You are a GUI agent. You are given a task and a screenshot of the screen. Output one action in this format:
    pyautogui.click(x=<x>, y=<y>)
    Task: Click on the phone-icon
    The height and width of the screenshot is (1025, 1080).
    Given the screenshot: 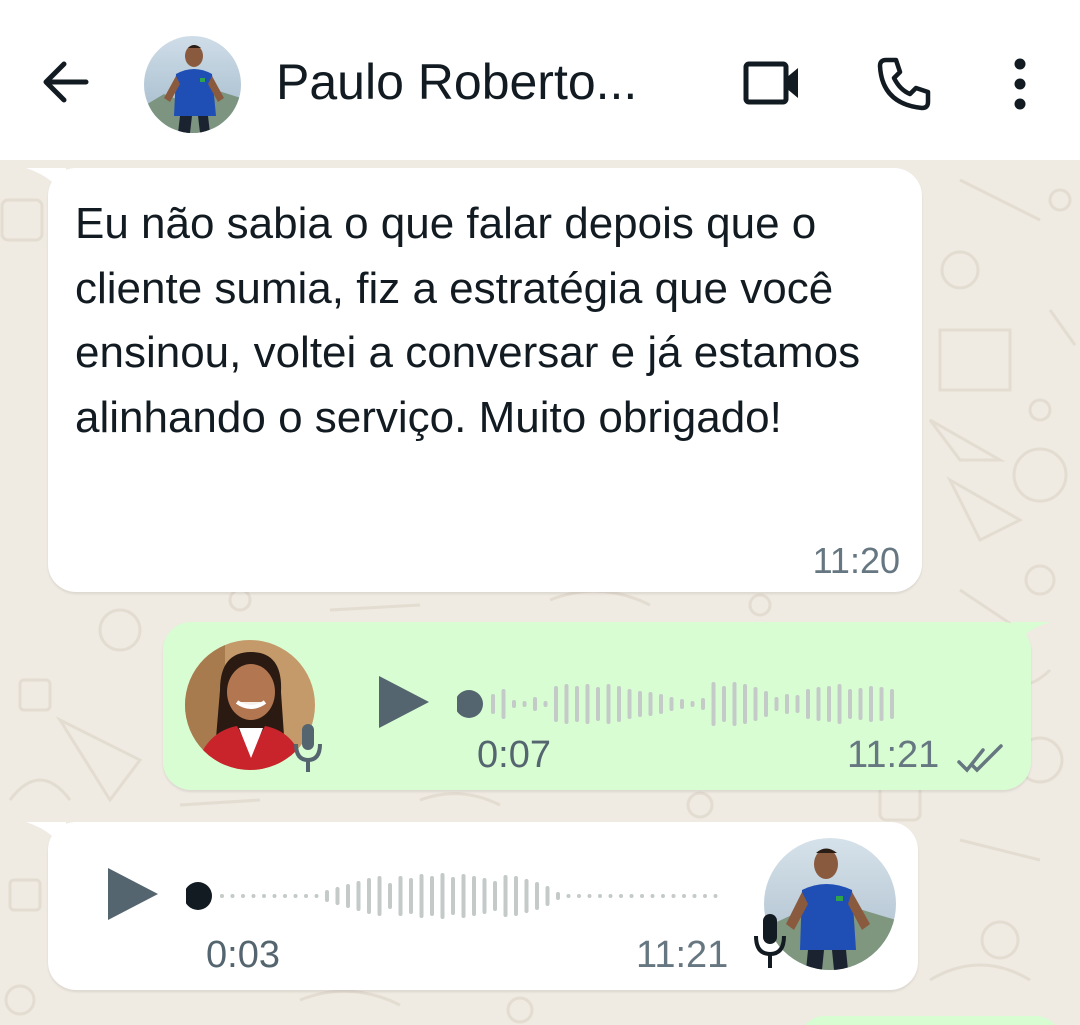 What is the action you would take?
    pyautogui.click(x=904, y=84)
    